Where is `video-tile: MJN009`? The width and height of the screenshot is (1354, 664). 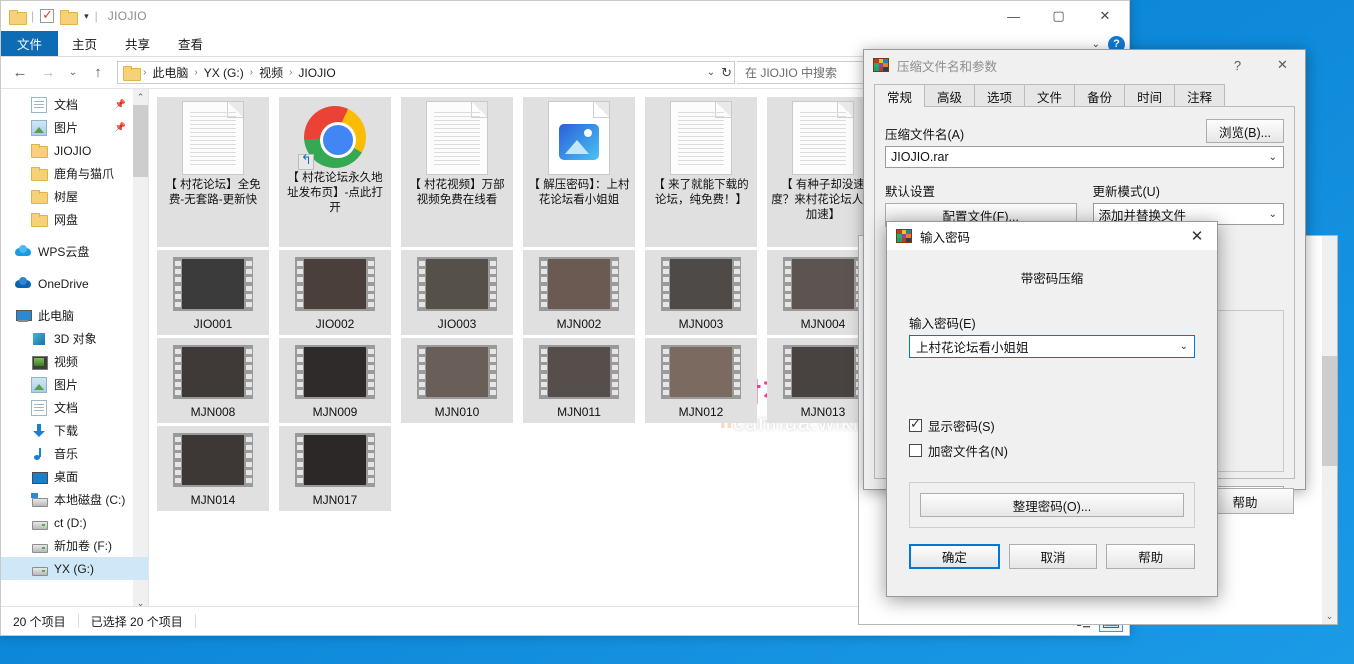 video-tile: MJN009 is located at coordinates (335, 380).